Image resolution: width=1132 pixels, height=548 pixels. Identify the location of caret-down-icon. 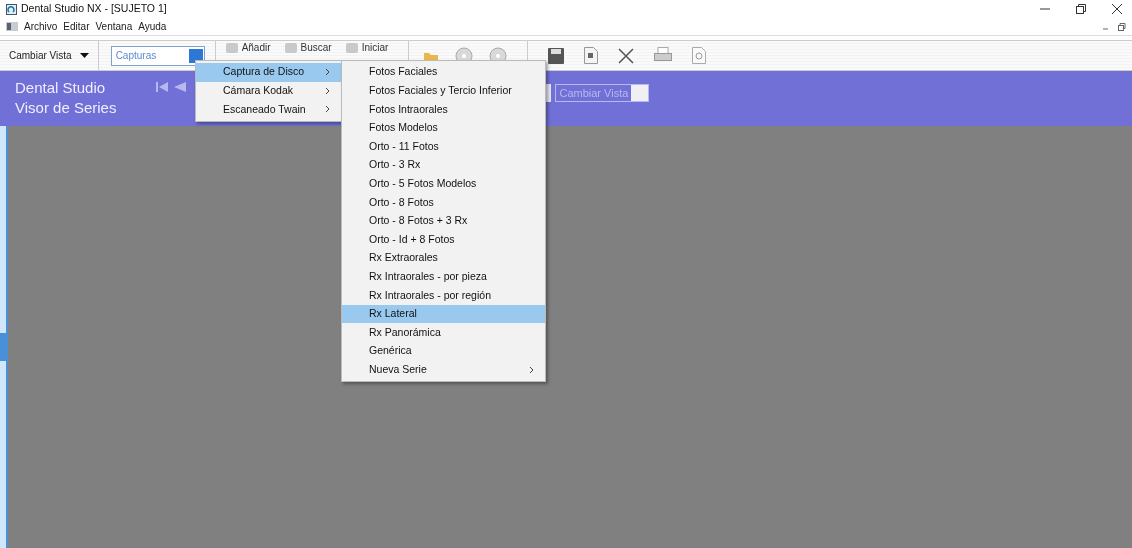
(84, 55).